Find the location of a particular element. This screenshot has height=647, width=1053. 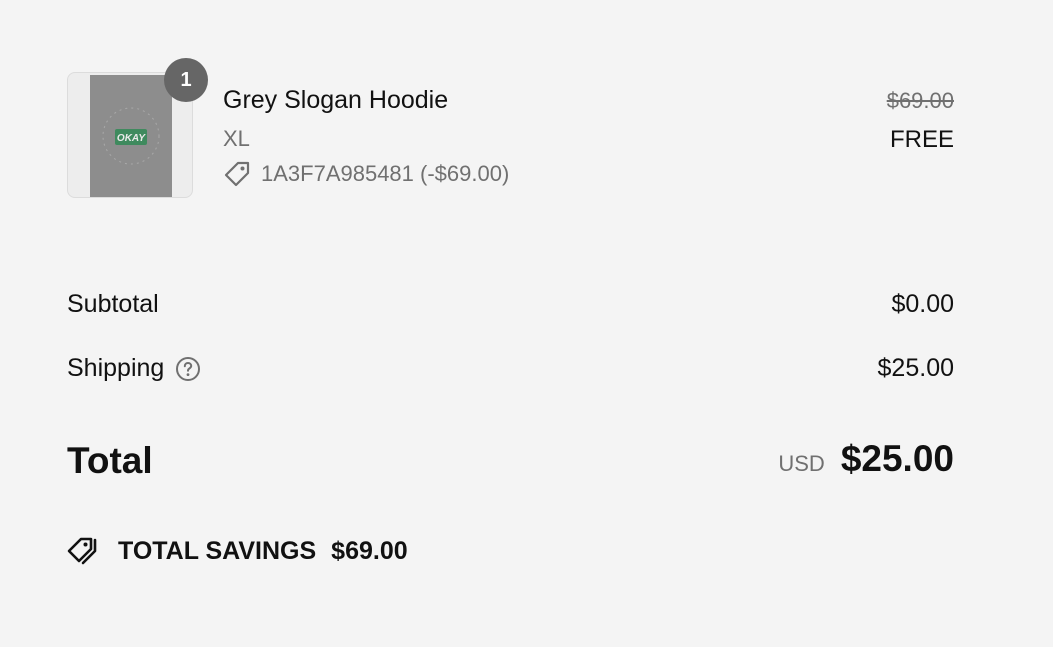

total-currency: USD is located at coordinates (801, 463).